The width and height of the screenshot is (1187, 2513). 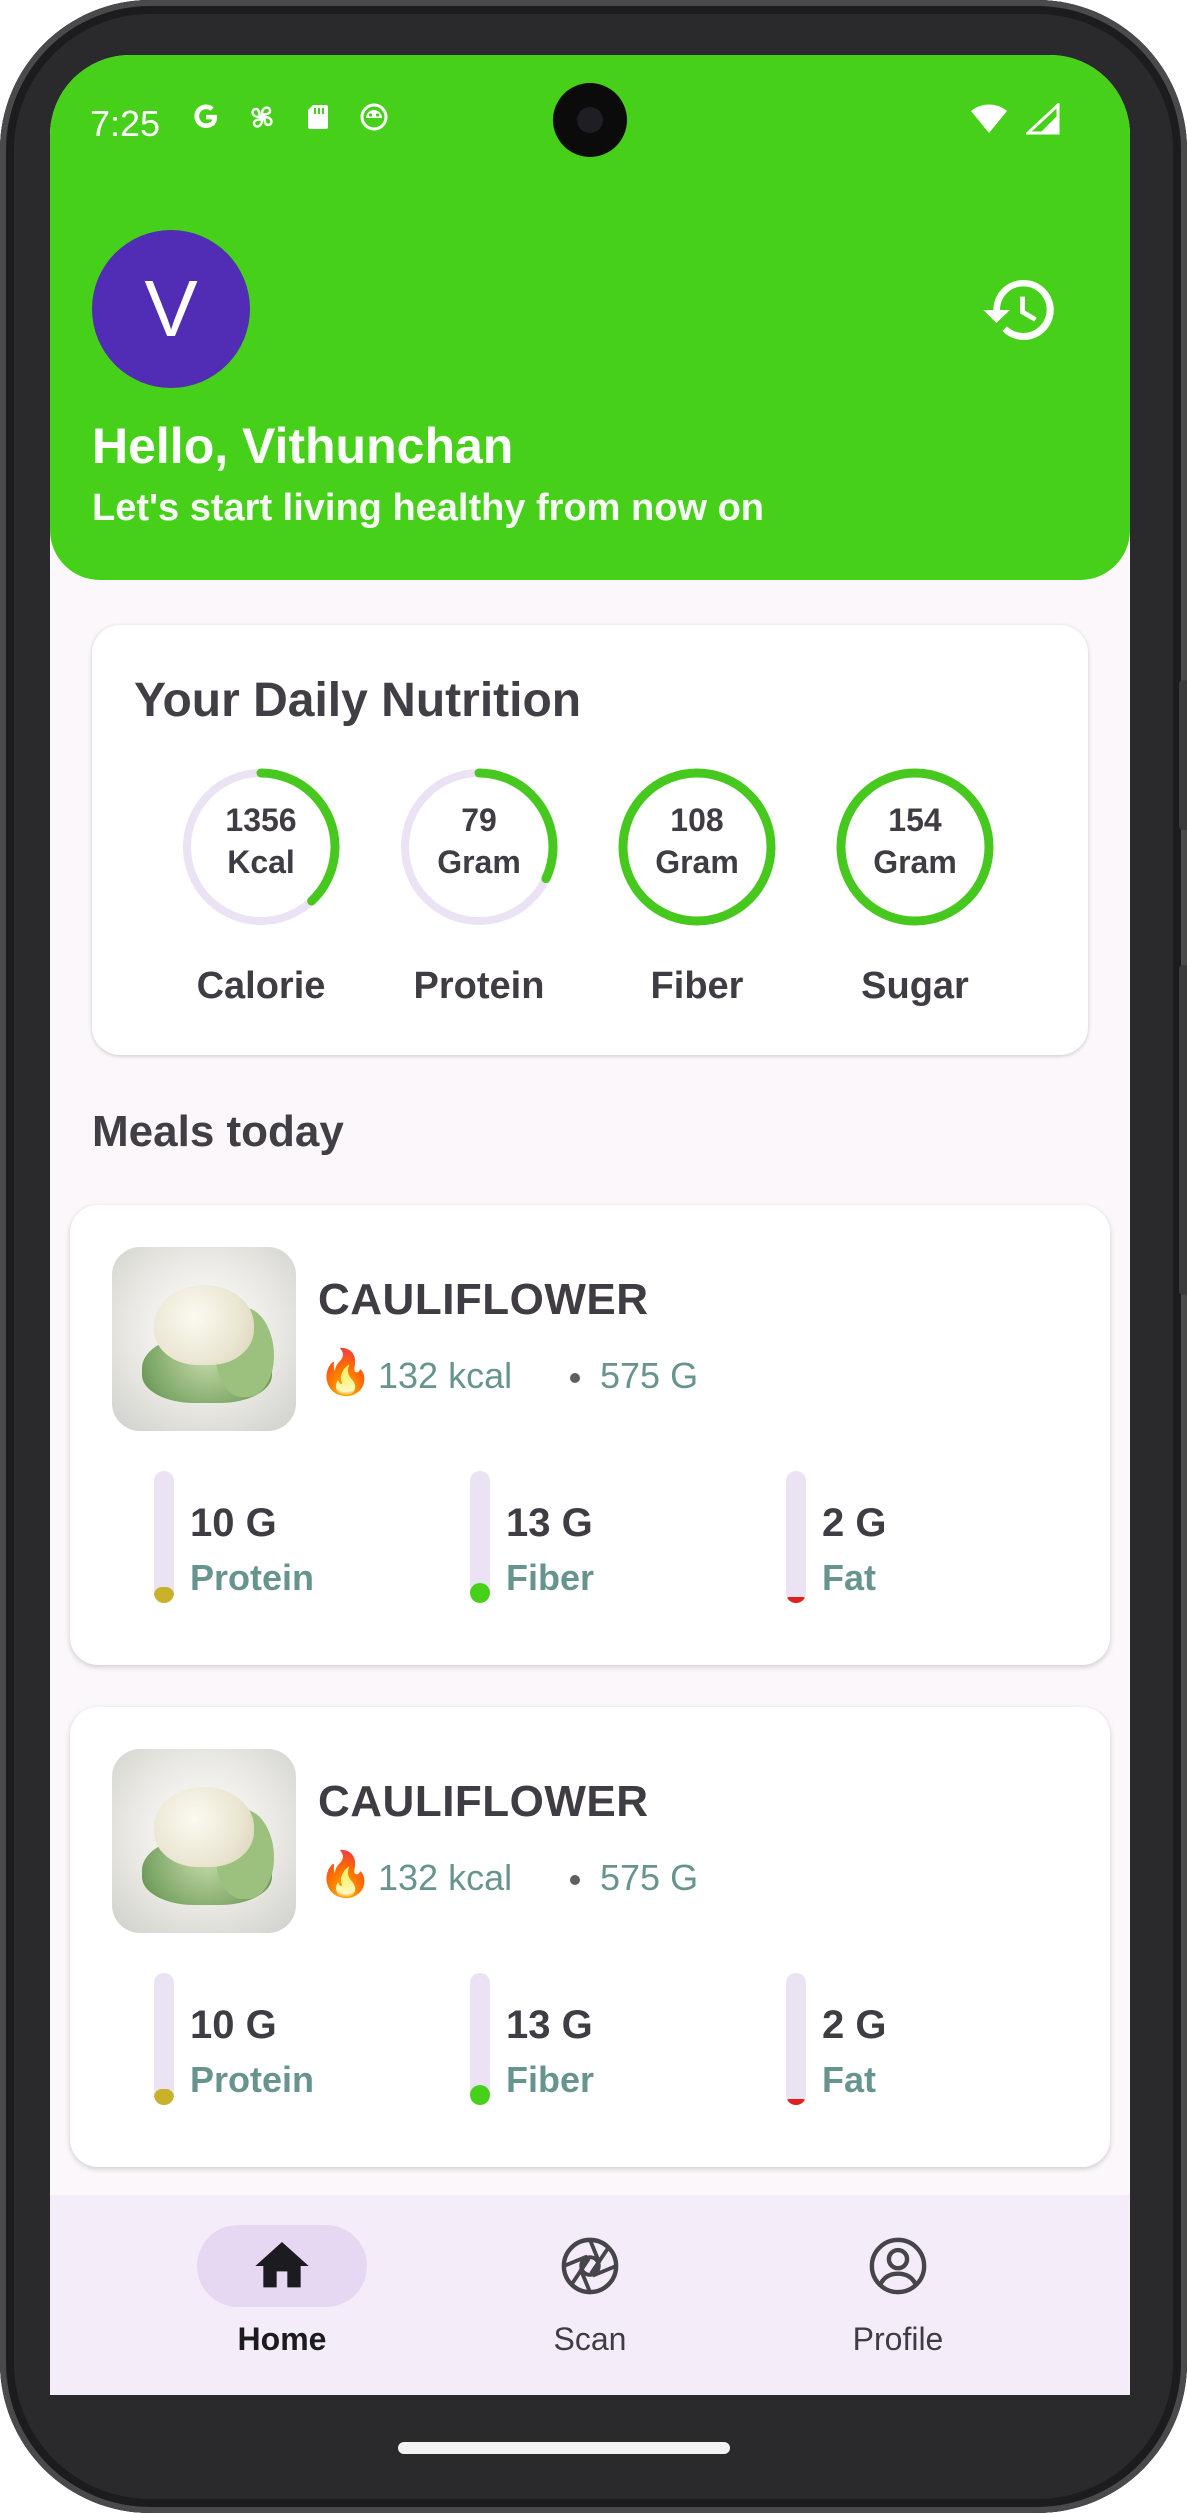 I want to click on history-icon, so click(x=1018, y=309).